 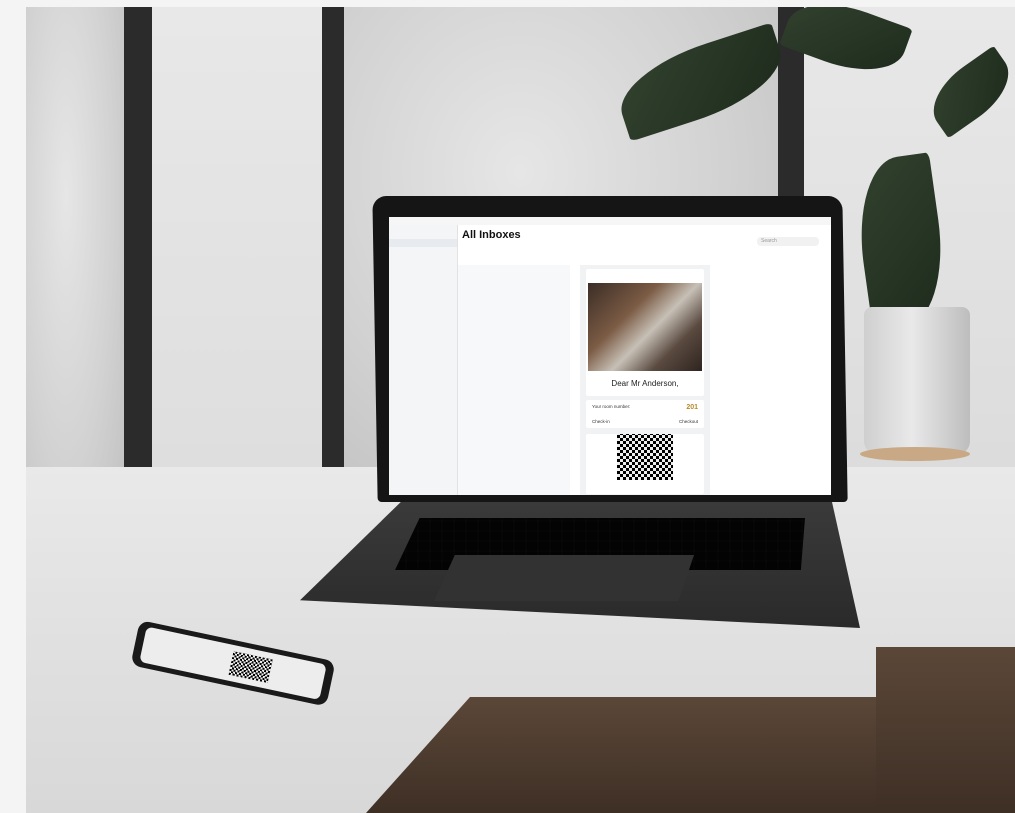 What do you see at coordinates (645, 414) in the screenshot?
I see `email-card-room: Your room number: 201 Check-in Checkout` at bounding box center [645, 414].